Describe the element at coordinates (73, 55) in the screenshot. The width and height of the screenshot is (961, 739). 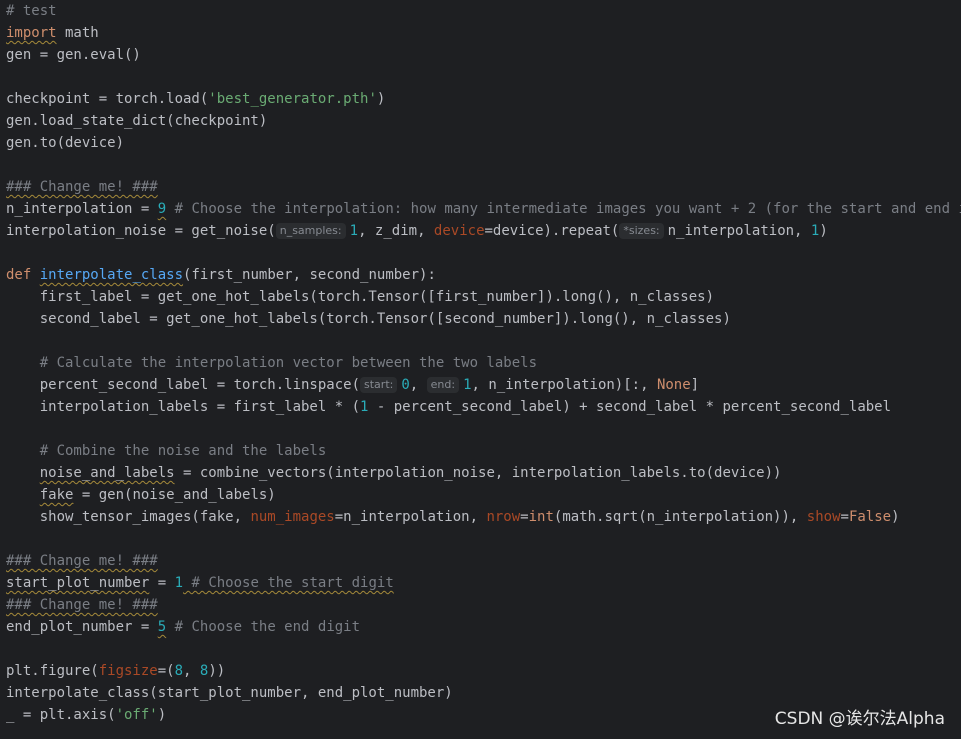
I see `code-text: gen = gen.eval()` at that location.